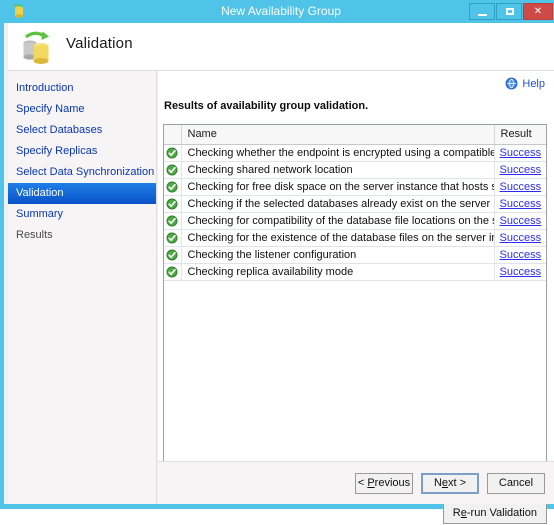  Describe the element at coordinates (494, 513) in the screenshot. I see `rerun-validation-button: Re-run Validation` at that location.